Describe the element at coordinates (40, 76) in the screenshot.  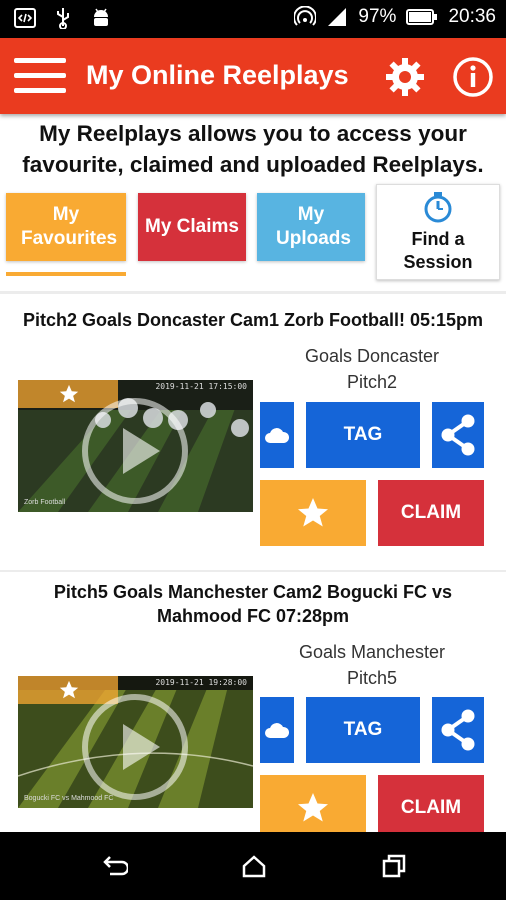
I see `menu-icon` at that location.